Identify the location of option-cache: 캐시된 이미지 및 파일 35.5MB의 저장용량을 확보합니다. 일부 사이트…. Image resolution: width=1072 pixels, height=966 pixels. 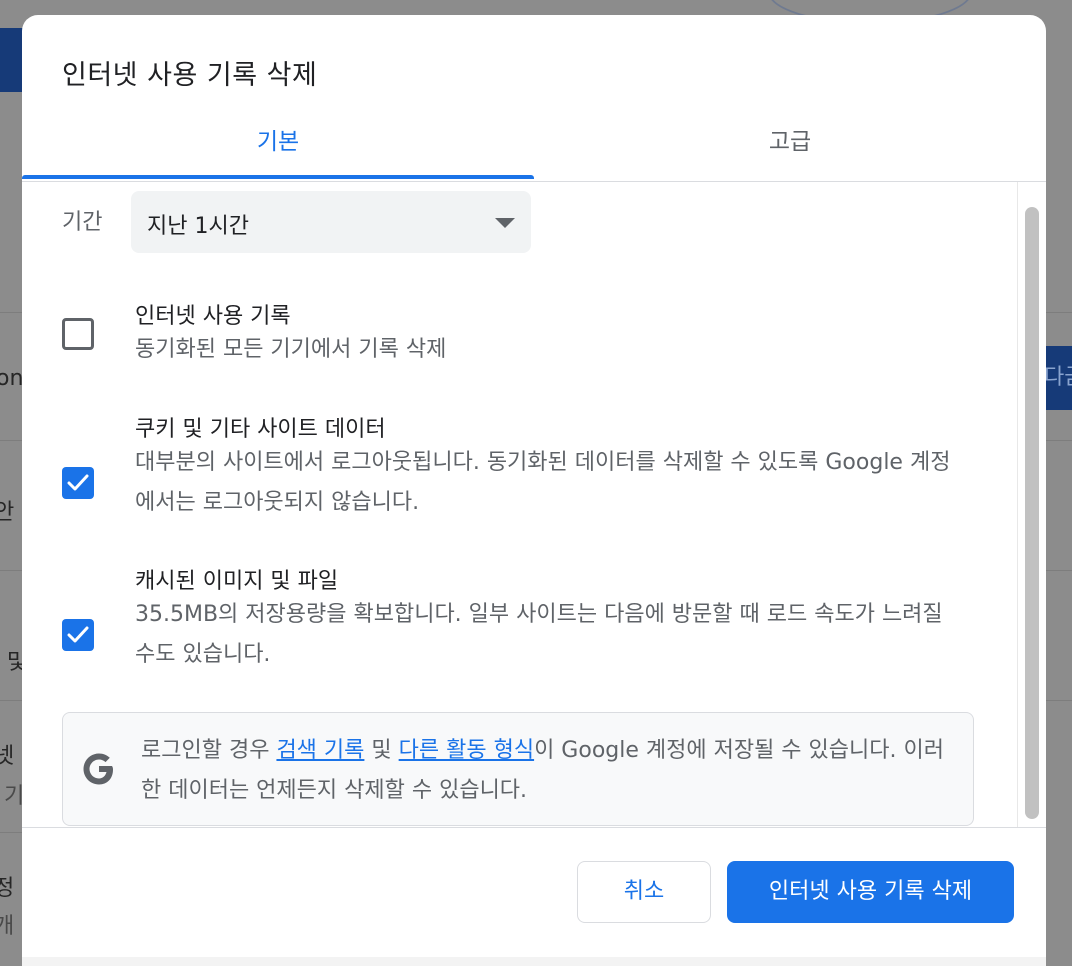
(522, 624).